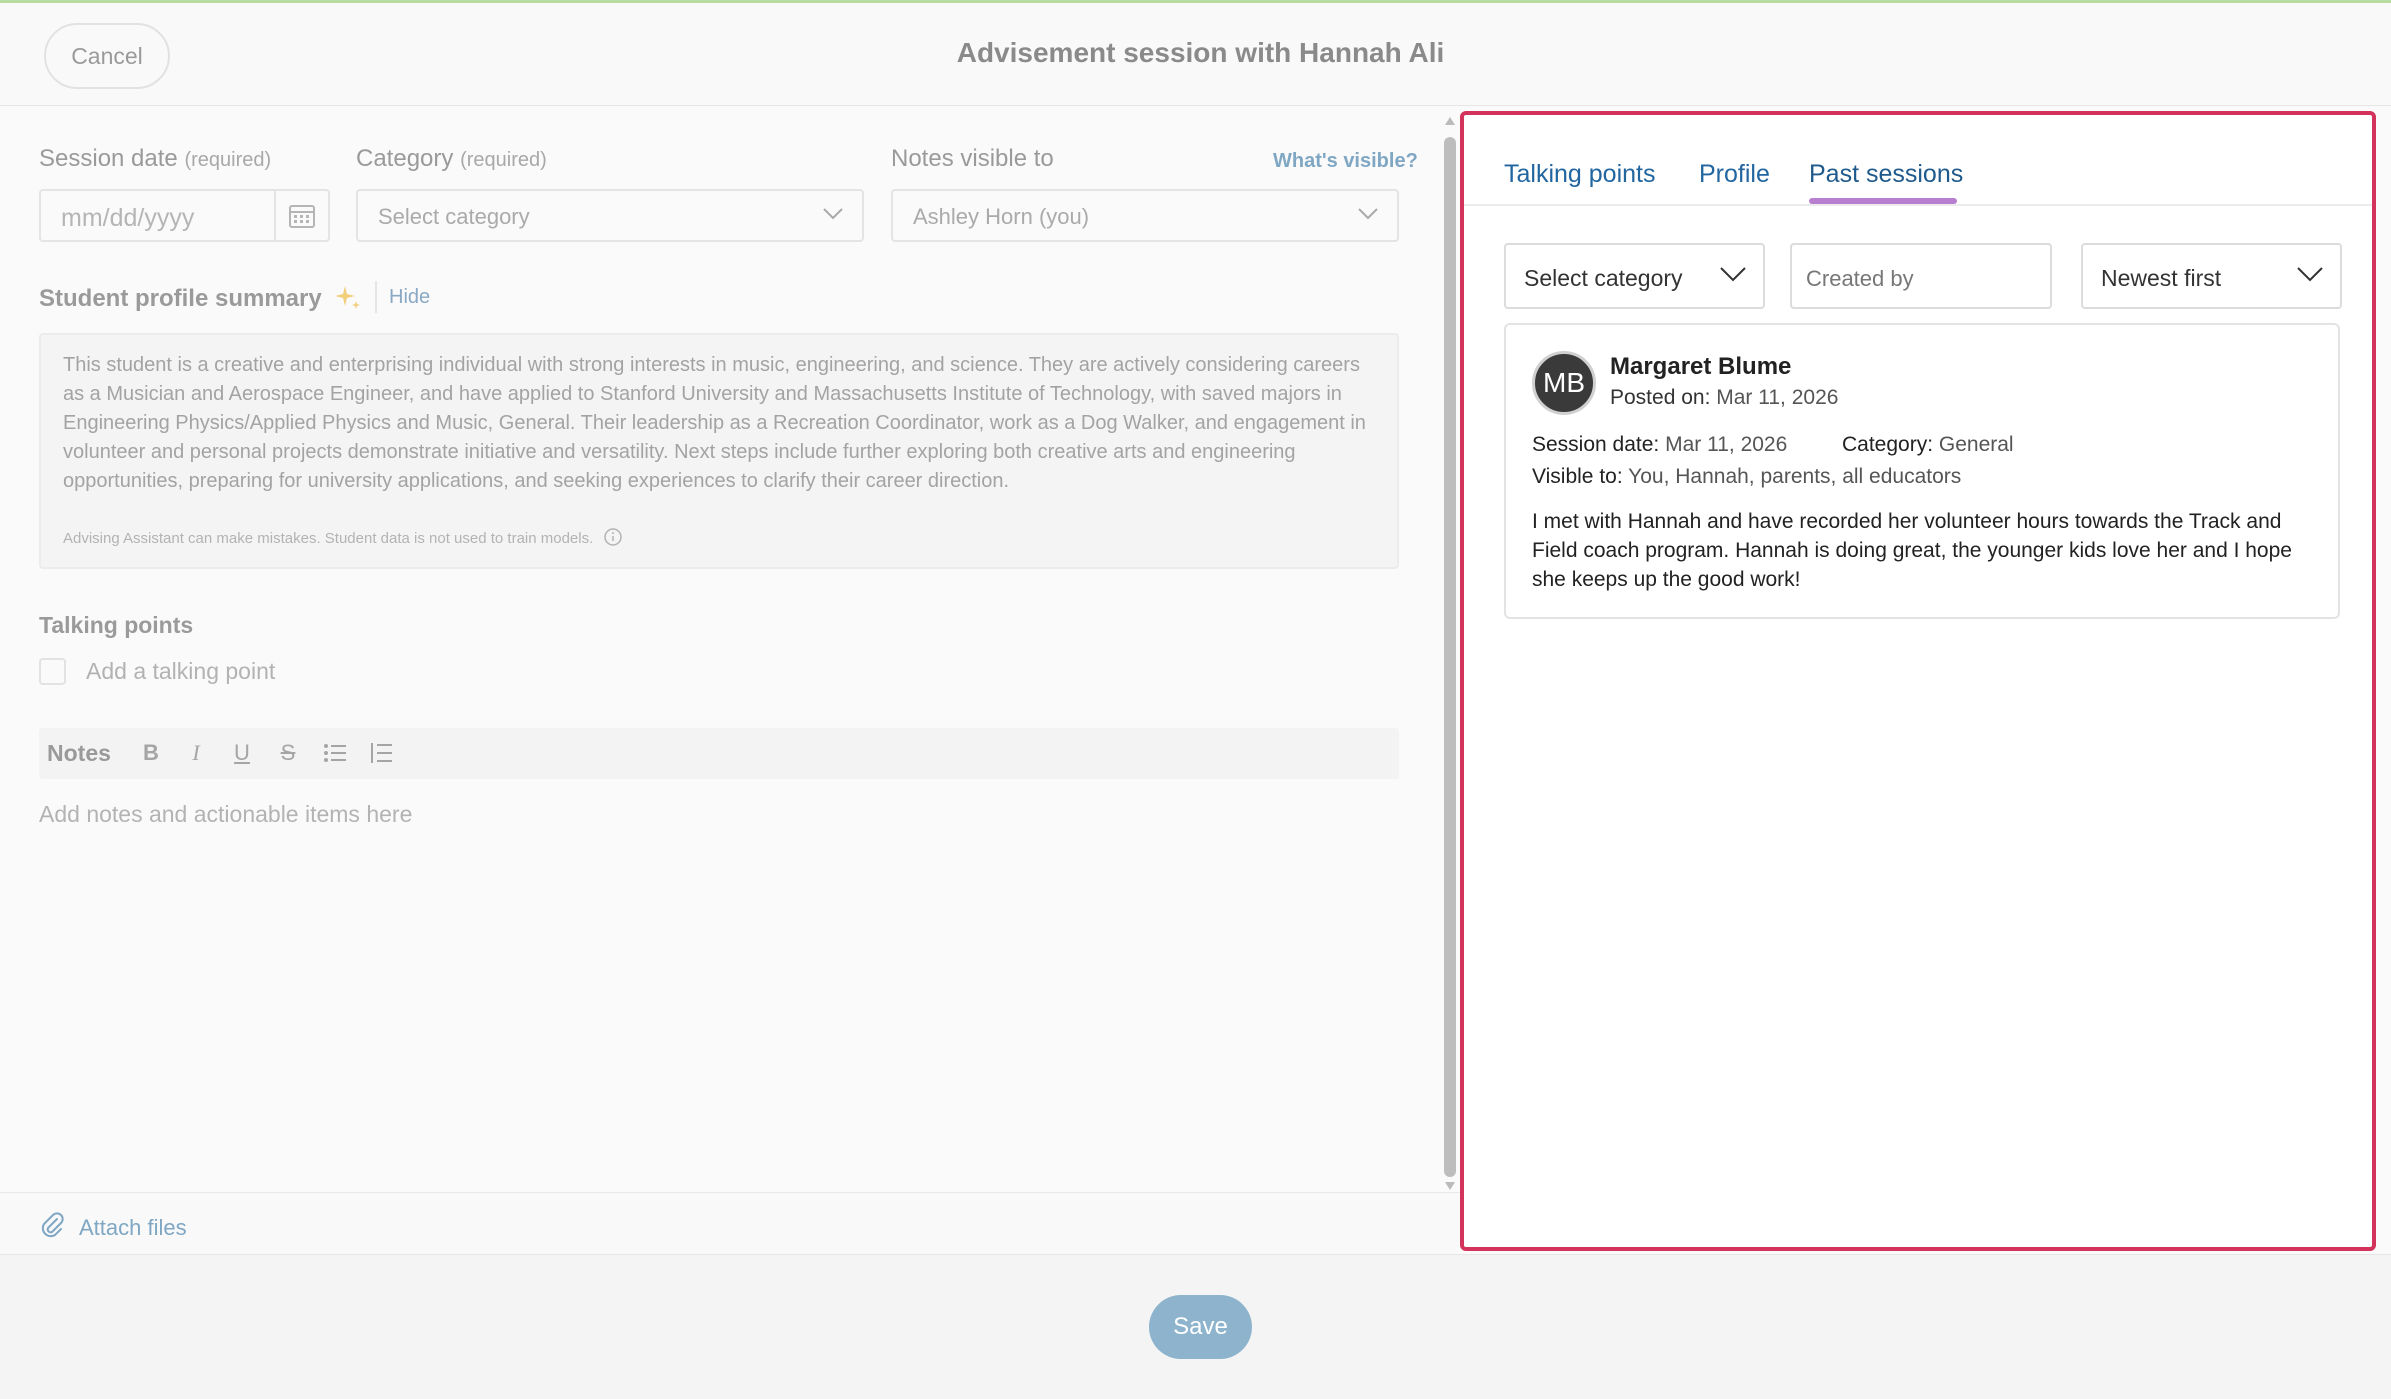 The image size is (2391, 1399). I want to click on bold-button: B, so click(151, 753).